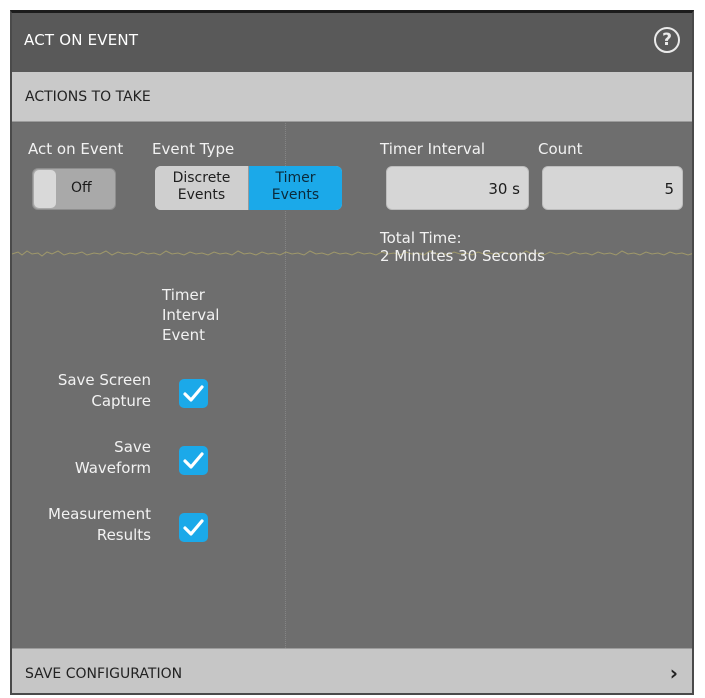 The width and height of the screenshot is (705, 698). I want to click on discrete-events-line2: Events, so click(201, 195).